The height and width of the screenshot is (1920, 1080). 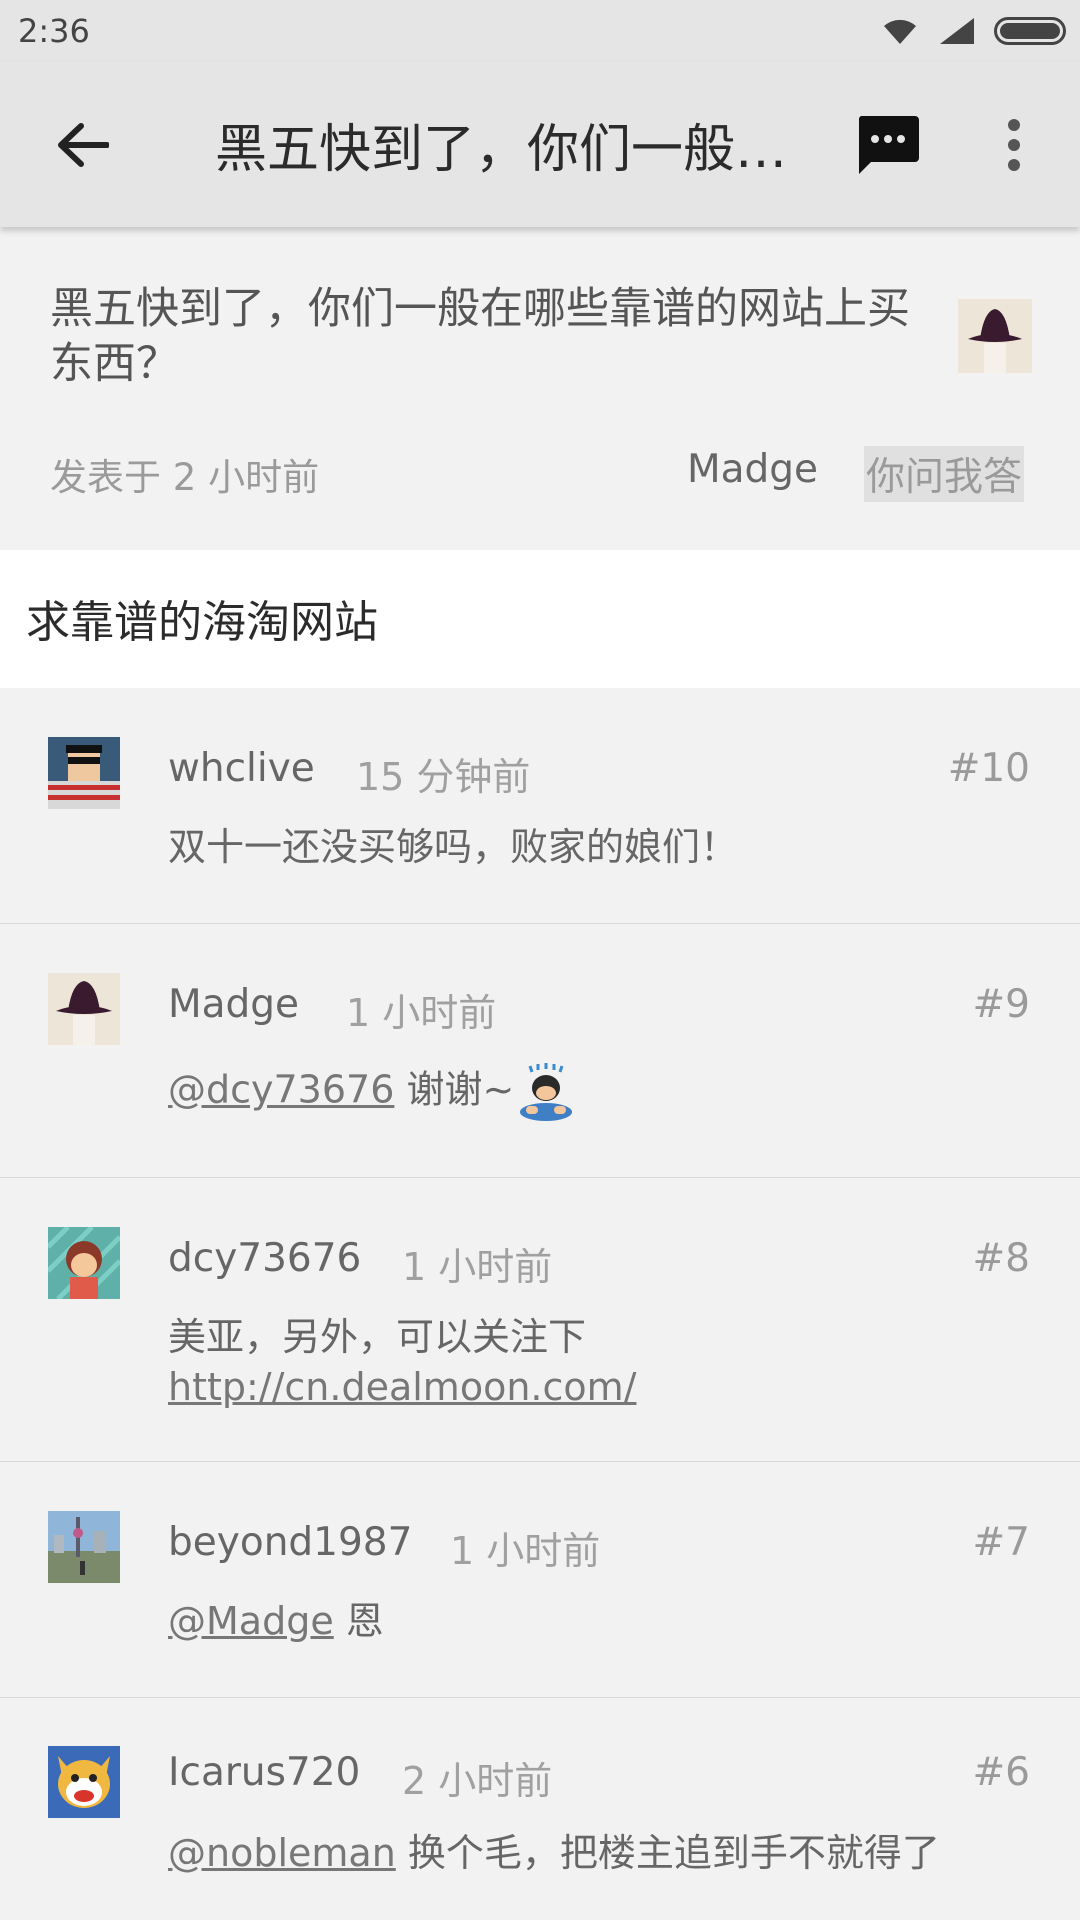 I want to click on reply-username: whclive, so click(x=241, y=768).